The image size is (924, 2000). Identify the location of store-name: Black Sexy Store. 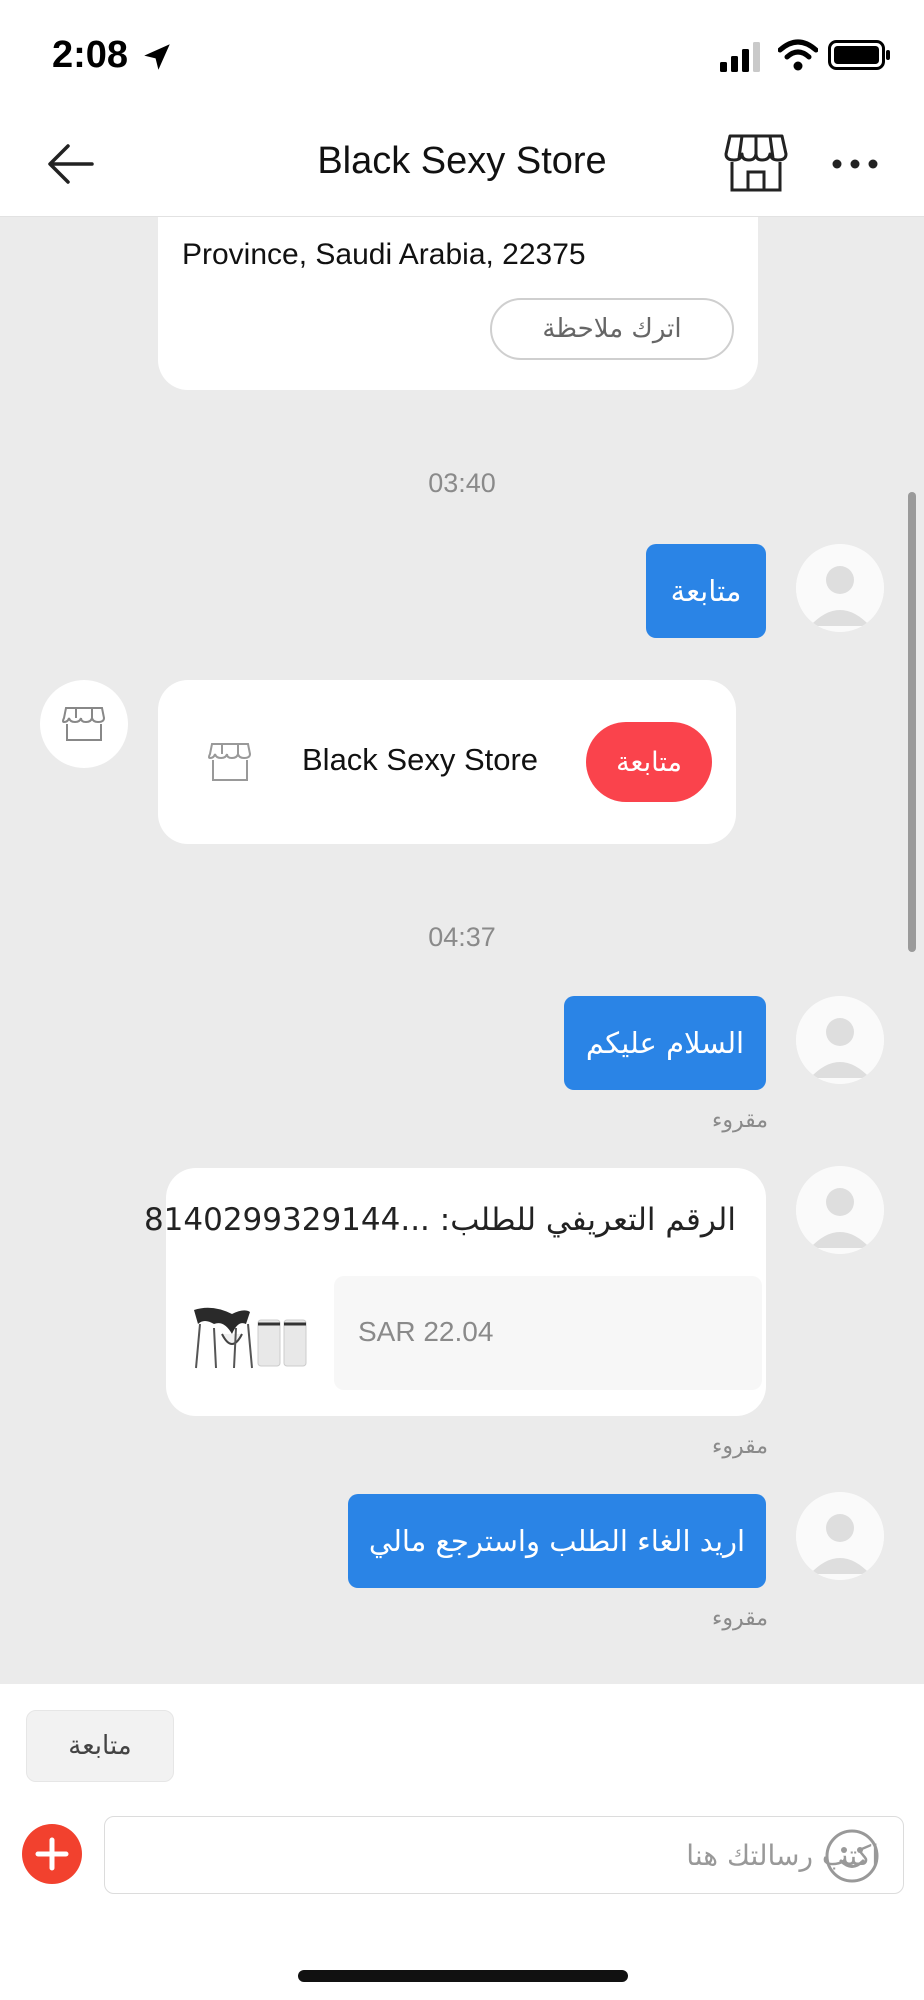
(420, 759).